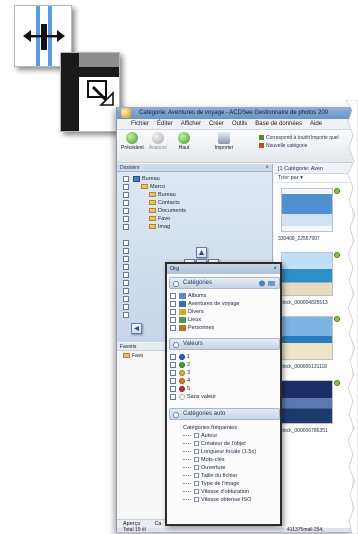  I want to click on menu-view: Afficher, so click(191, 124).